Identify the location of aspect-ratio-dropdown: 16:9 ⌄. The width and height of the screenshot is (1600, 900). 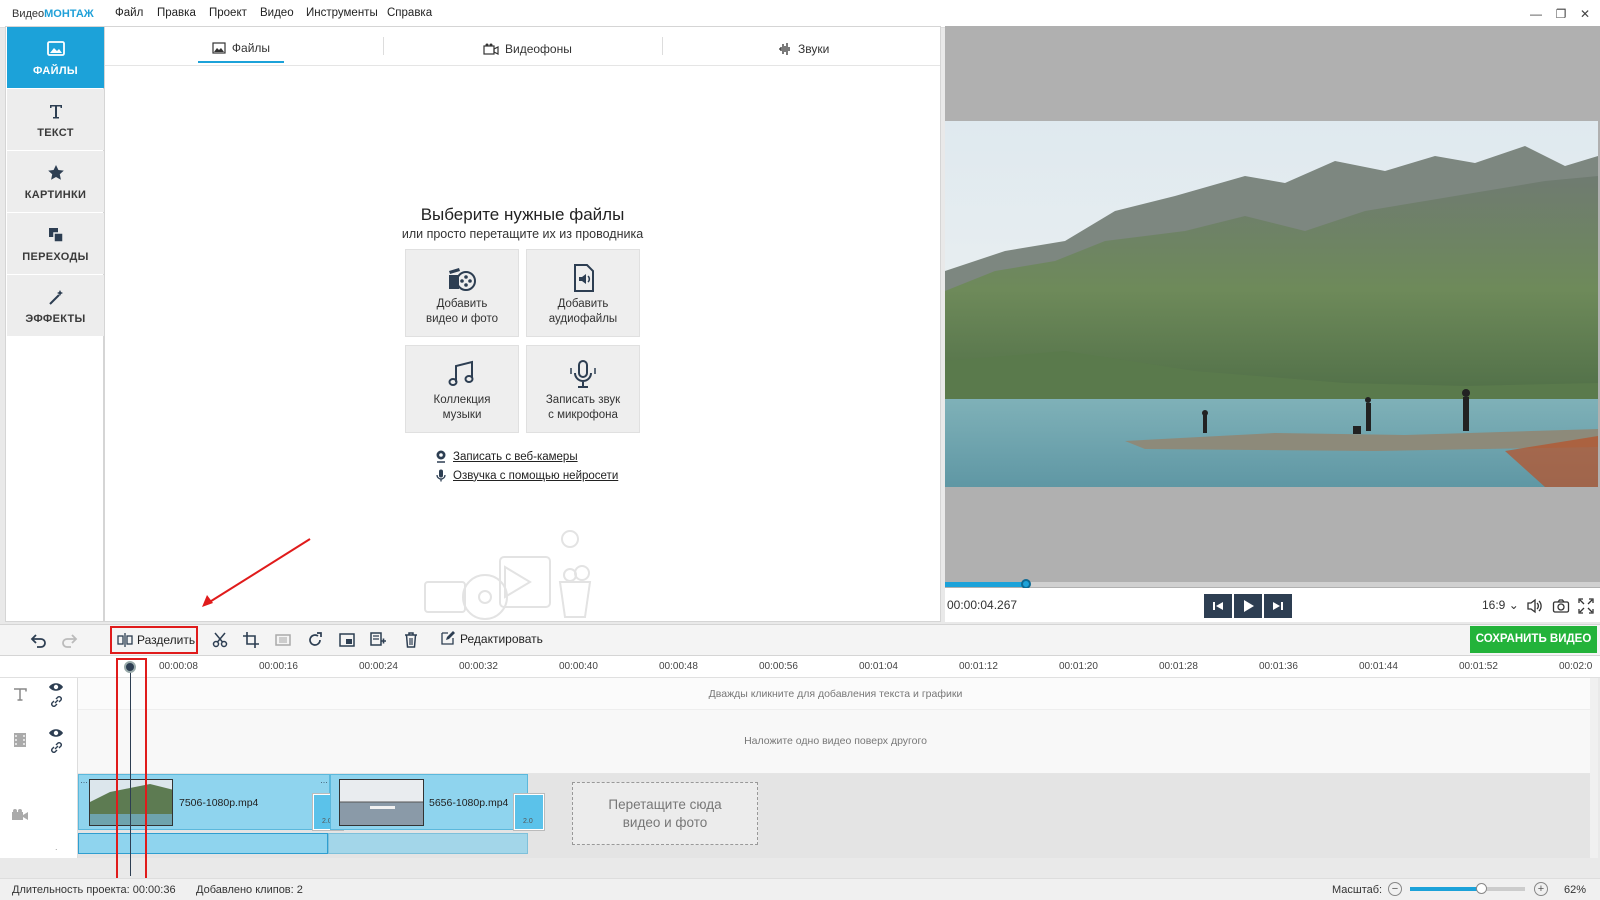
(1500, 605).